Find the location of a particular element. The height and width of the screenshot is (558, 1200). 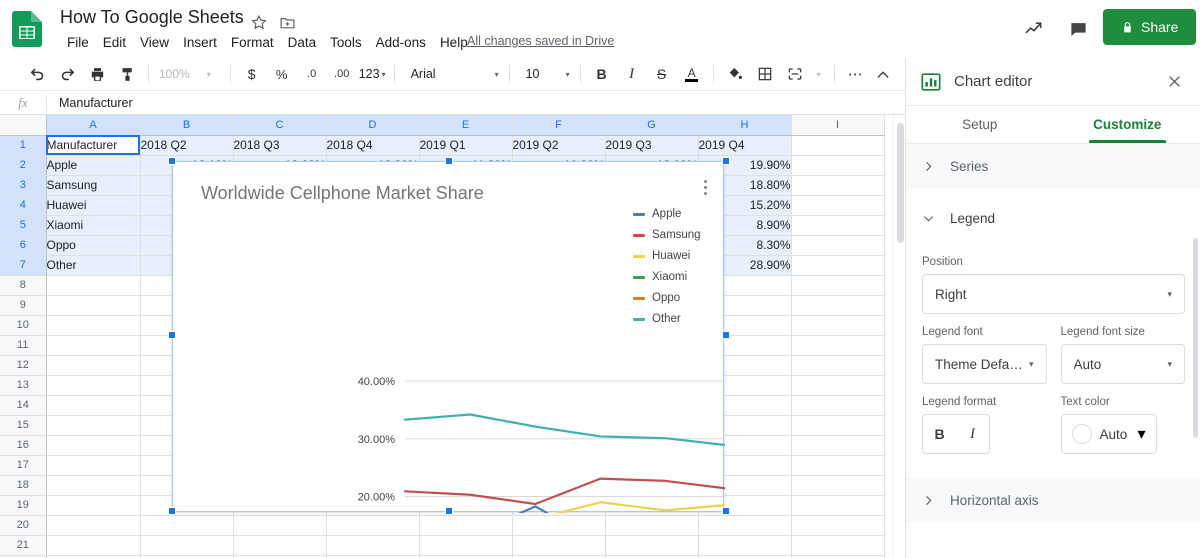

cell-I7 is located at coordinates (838, 265).